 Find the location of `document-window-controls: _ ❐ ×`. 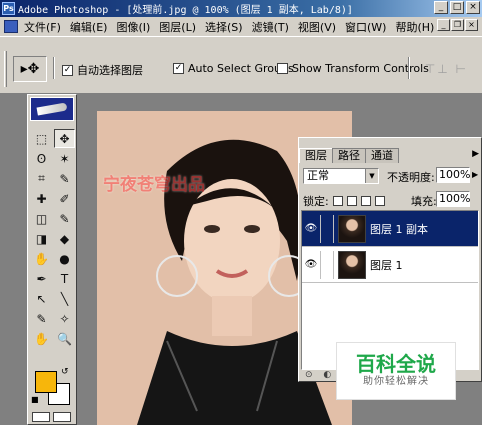

document-window-controls: _ ❐ × is located at coordinates (457, 25).